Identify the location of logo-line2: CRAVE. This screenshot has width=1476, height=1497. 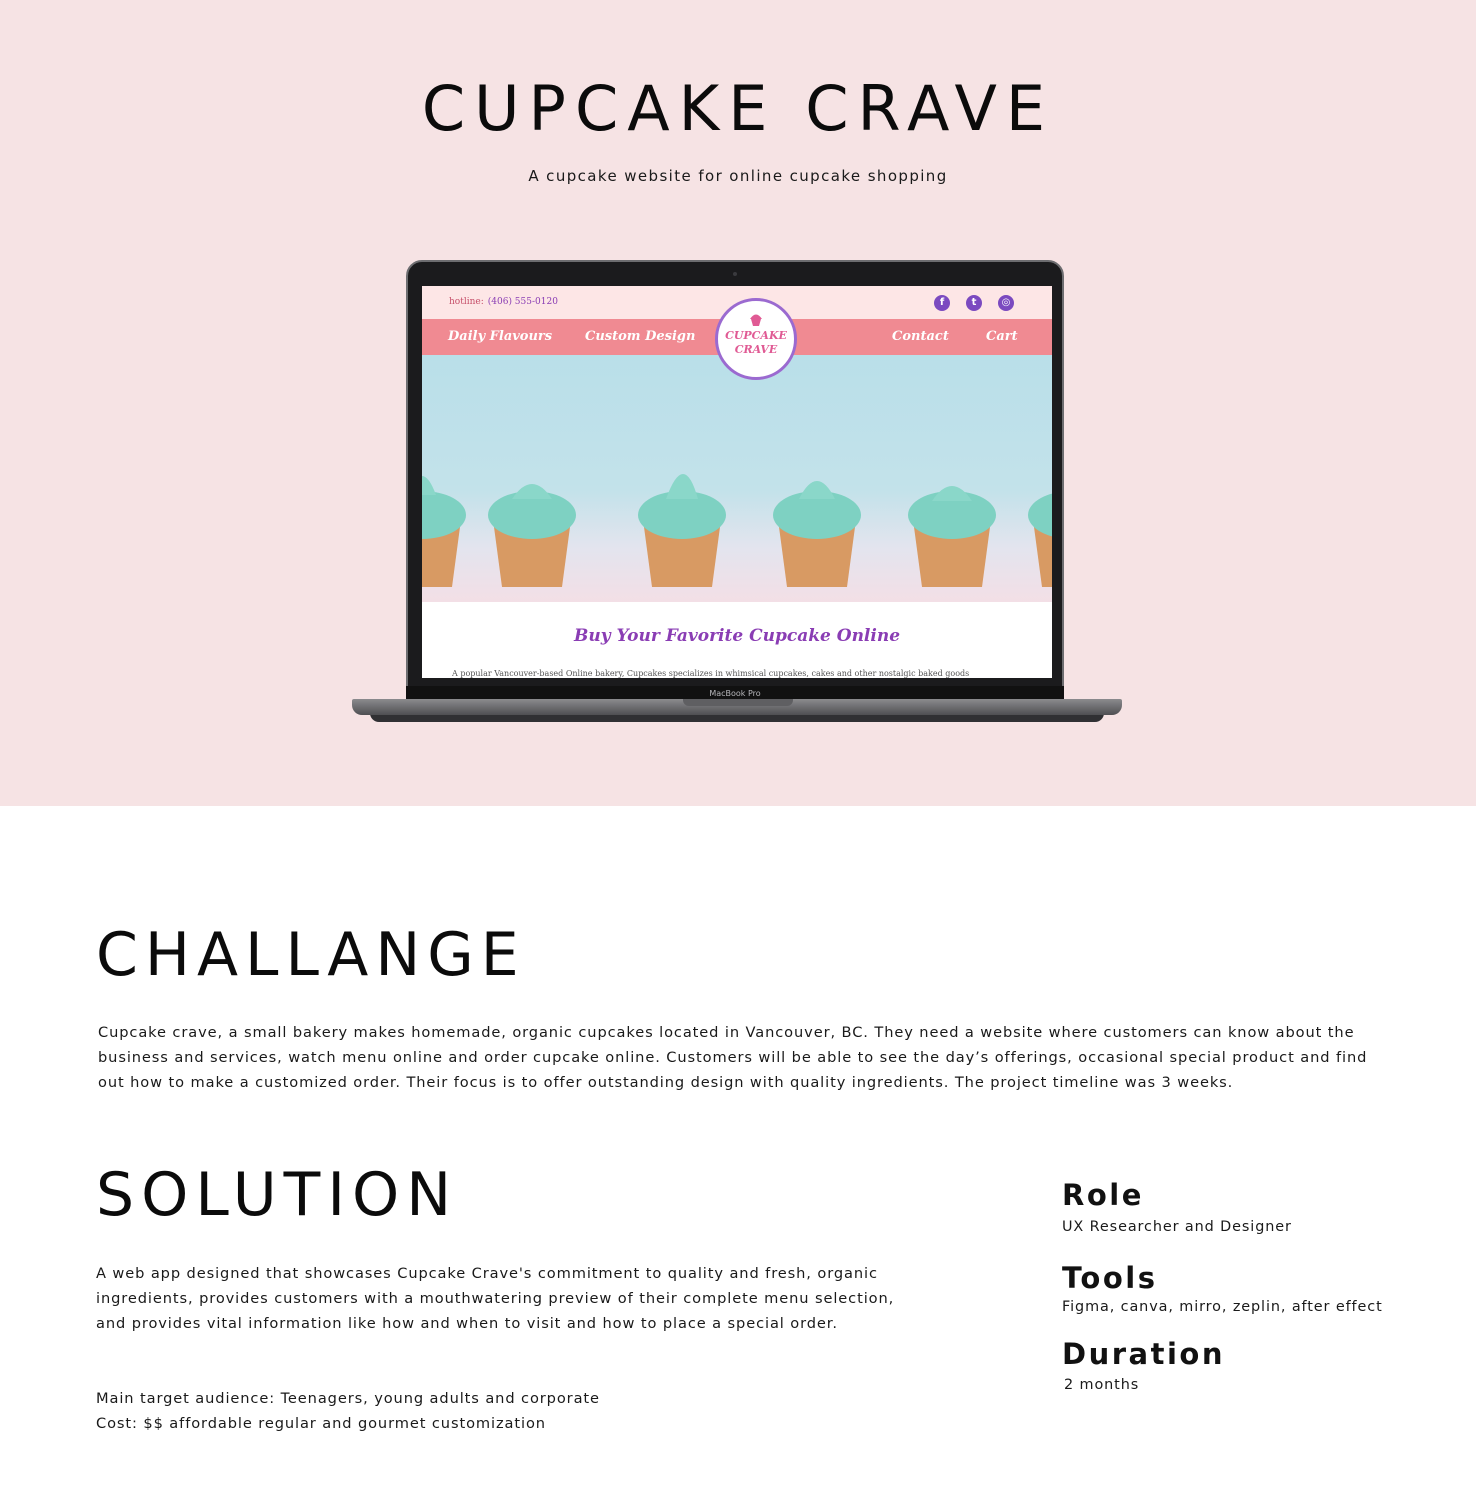
(756, 349).